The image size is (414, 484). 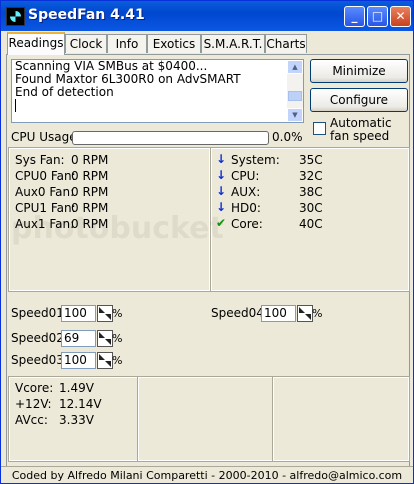 What do you see at coordinates (311, 192) in the screenshot?
I see `temp-value: 38C` at bounding box center [311, 192].